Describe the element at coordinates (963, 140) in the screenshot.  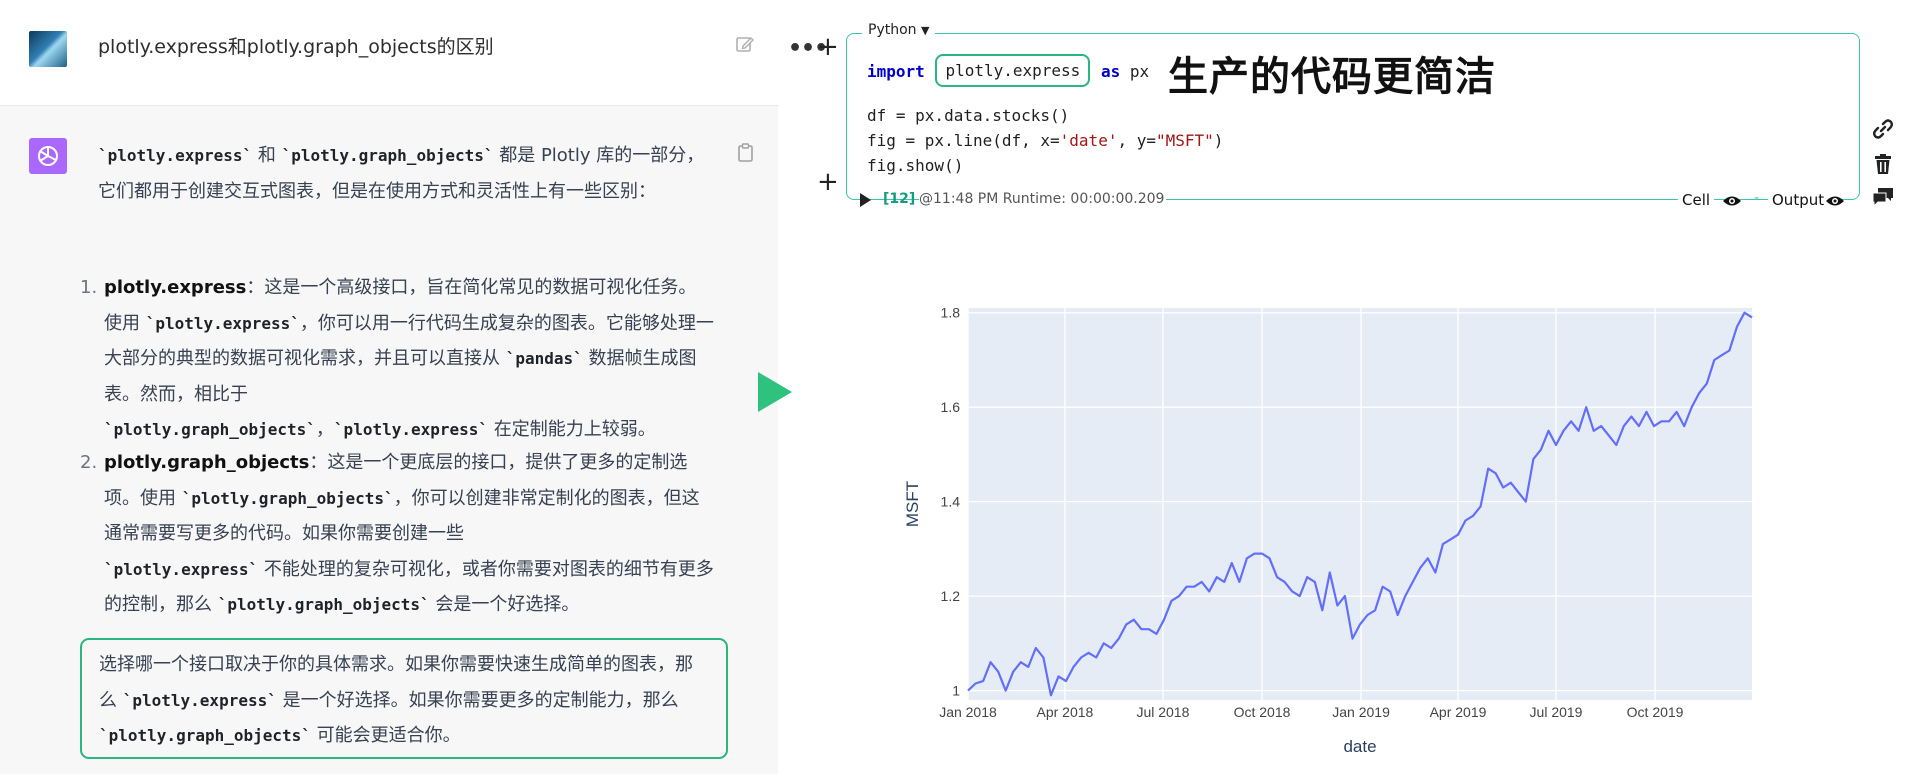
I see `code-text: fig = px.line(df, x=` at that location.